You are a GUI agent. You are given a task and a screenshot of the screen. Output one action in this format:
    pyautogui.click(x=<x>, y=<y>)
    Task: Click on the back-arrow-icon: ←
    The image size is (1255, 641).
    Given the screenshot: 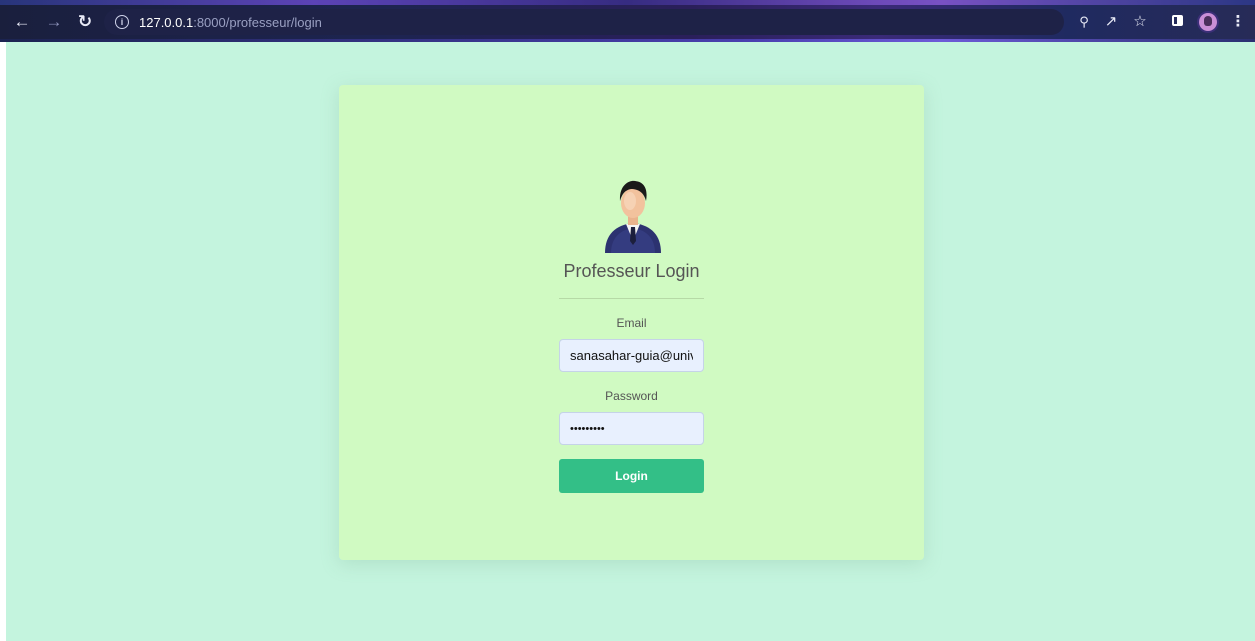 What is the action you would take?
    pyautogui.click(x=22, y=22)
    